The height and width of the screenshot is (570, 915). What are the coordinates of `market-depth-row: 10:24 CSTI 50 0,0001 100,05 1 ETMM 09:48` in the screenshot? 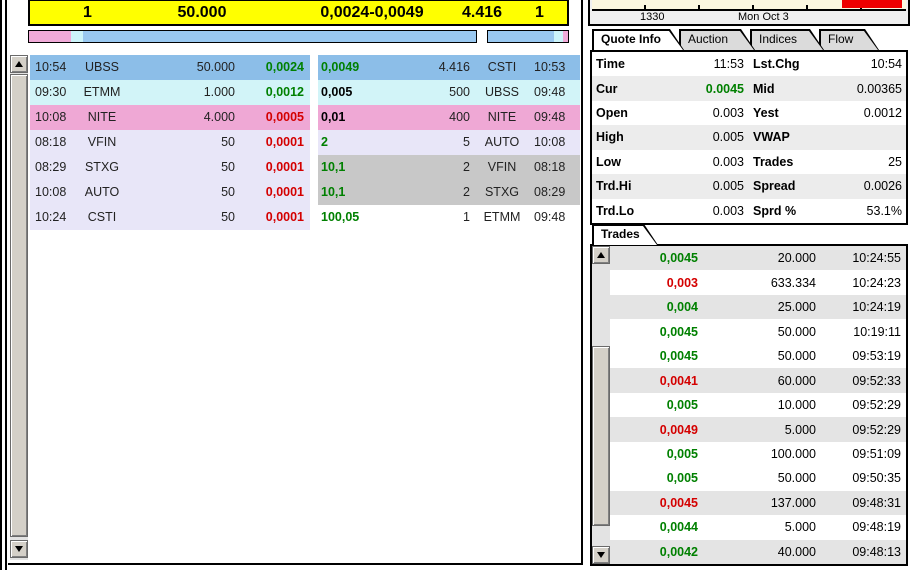 It's located at (305, 217).